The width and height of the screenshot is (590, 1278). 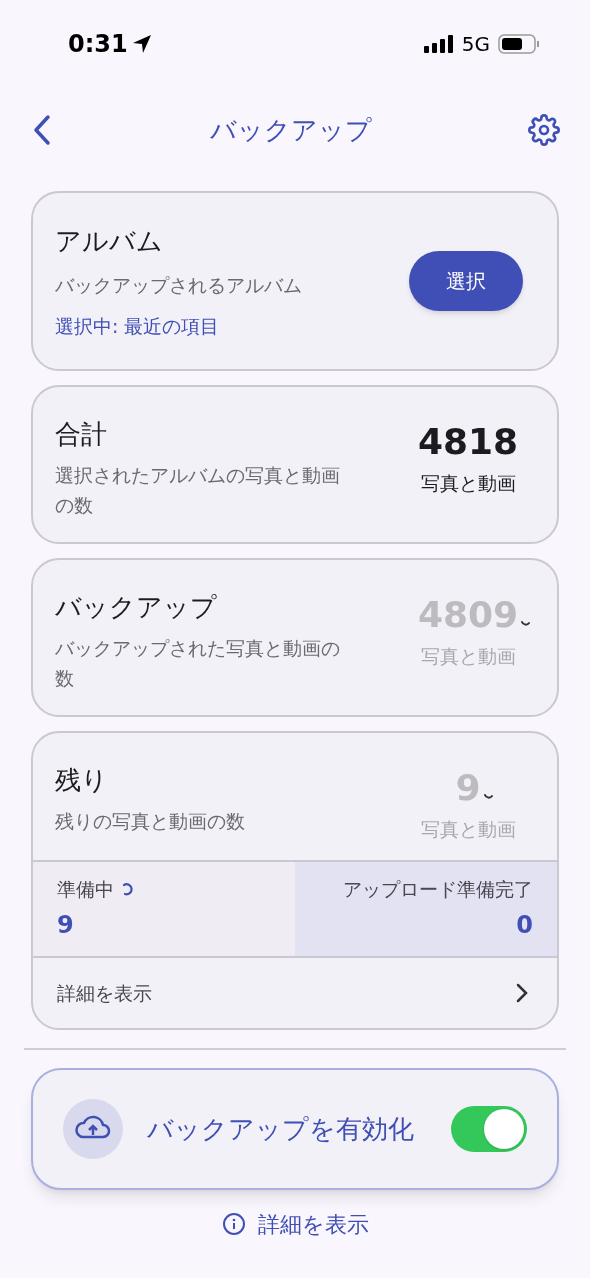 What do you see at coordinates (281, 1129) in the screenshot?
I see `enable-backup-label: バックアップを有効化` at bounding box center [281, 1129].